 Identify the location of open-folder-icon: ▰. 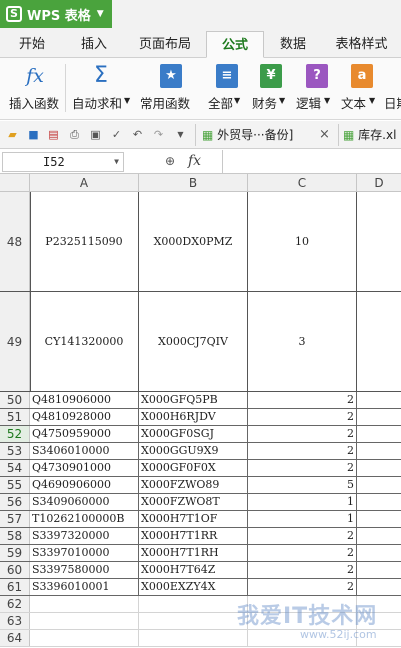
(12, 134).